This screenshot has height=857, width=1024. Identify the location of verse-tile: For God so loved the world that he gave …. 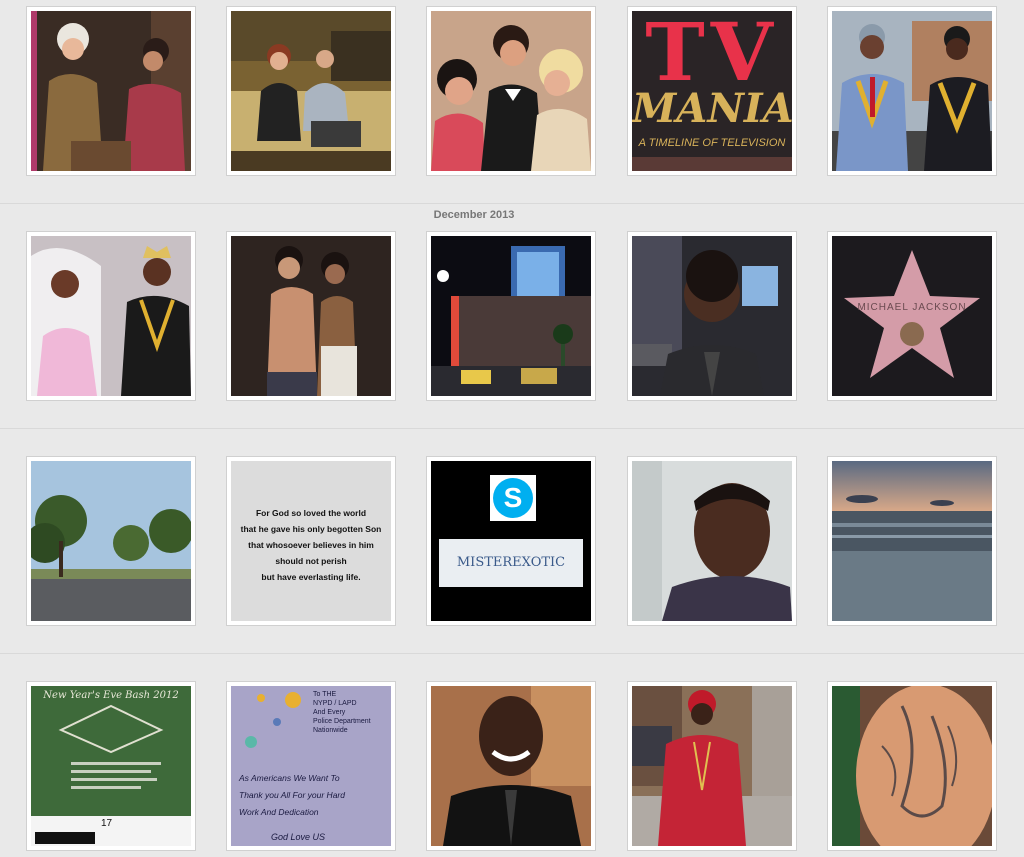
(311, 541).